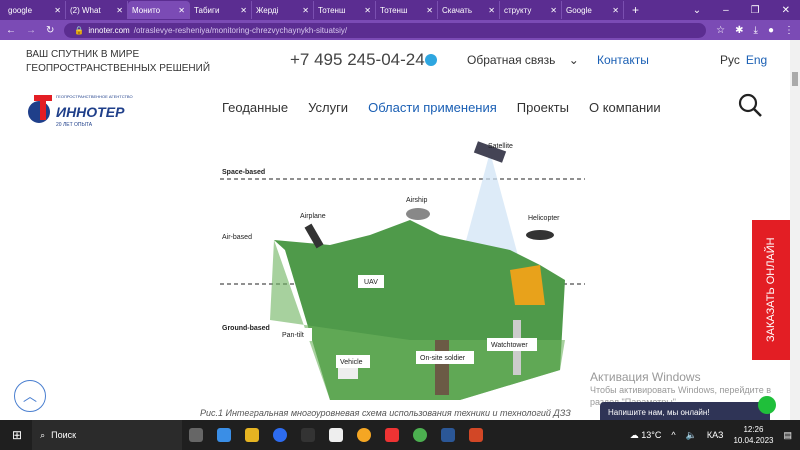 The height and width of the screenshot is (450, 800). I want to click on windows-start-icon: ⊞, so click(17, 435).